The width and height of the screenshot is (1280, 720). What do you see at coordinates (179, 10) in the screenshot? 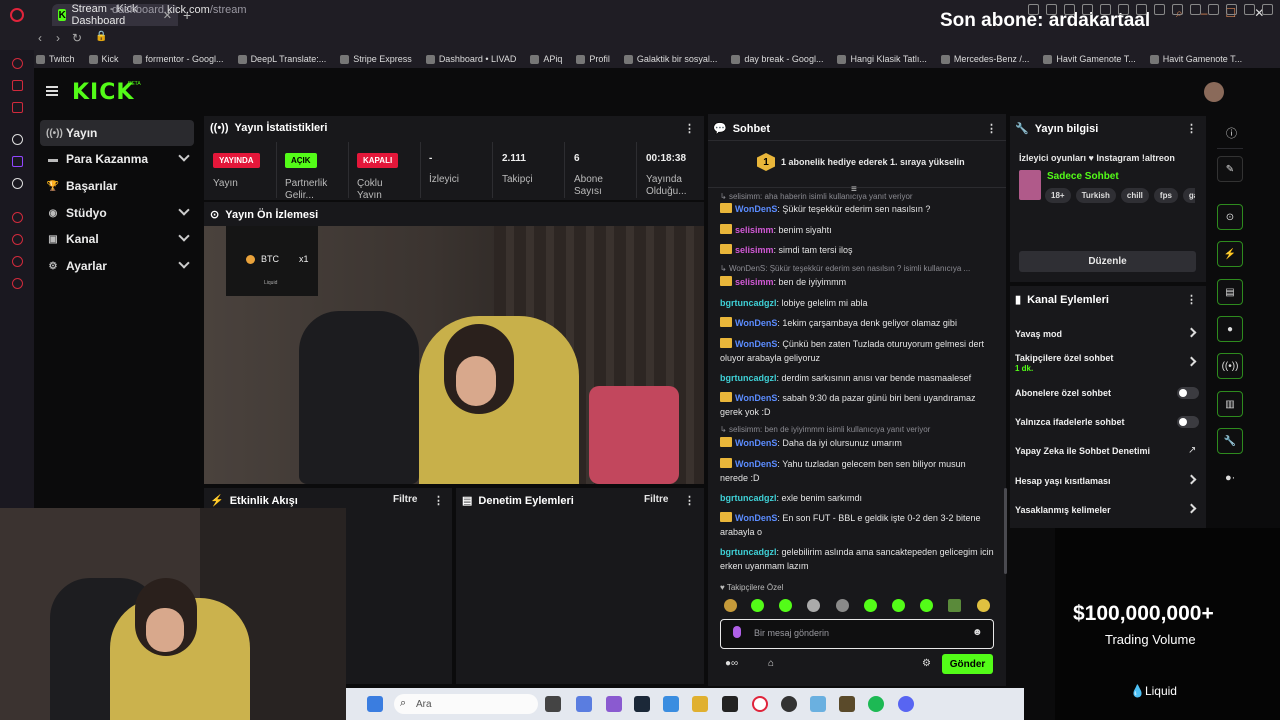
I see `url-field: dashboard.kick.com/stream` at bounding box center [179, 10].